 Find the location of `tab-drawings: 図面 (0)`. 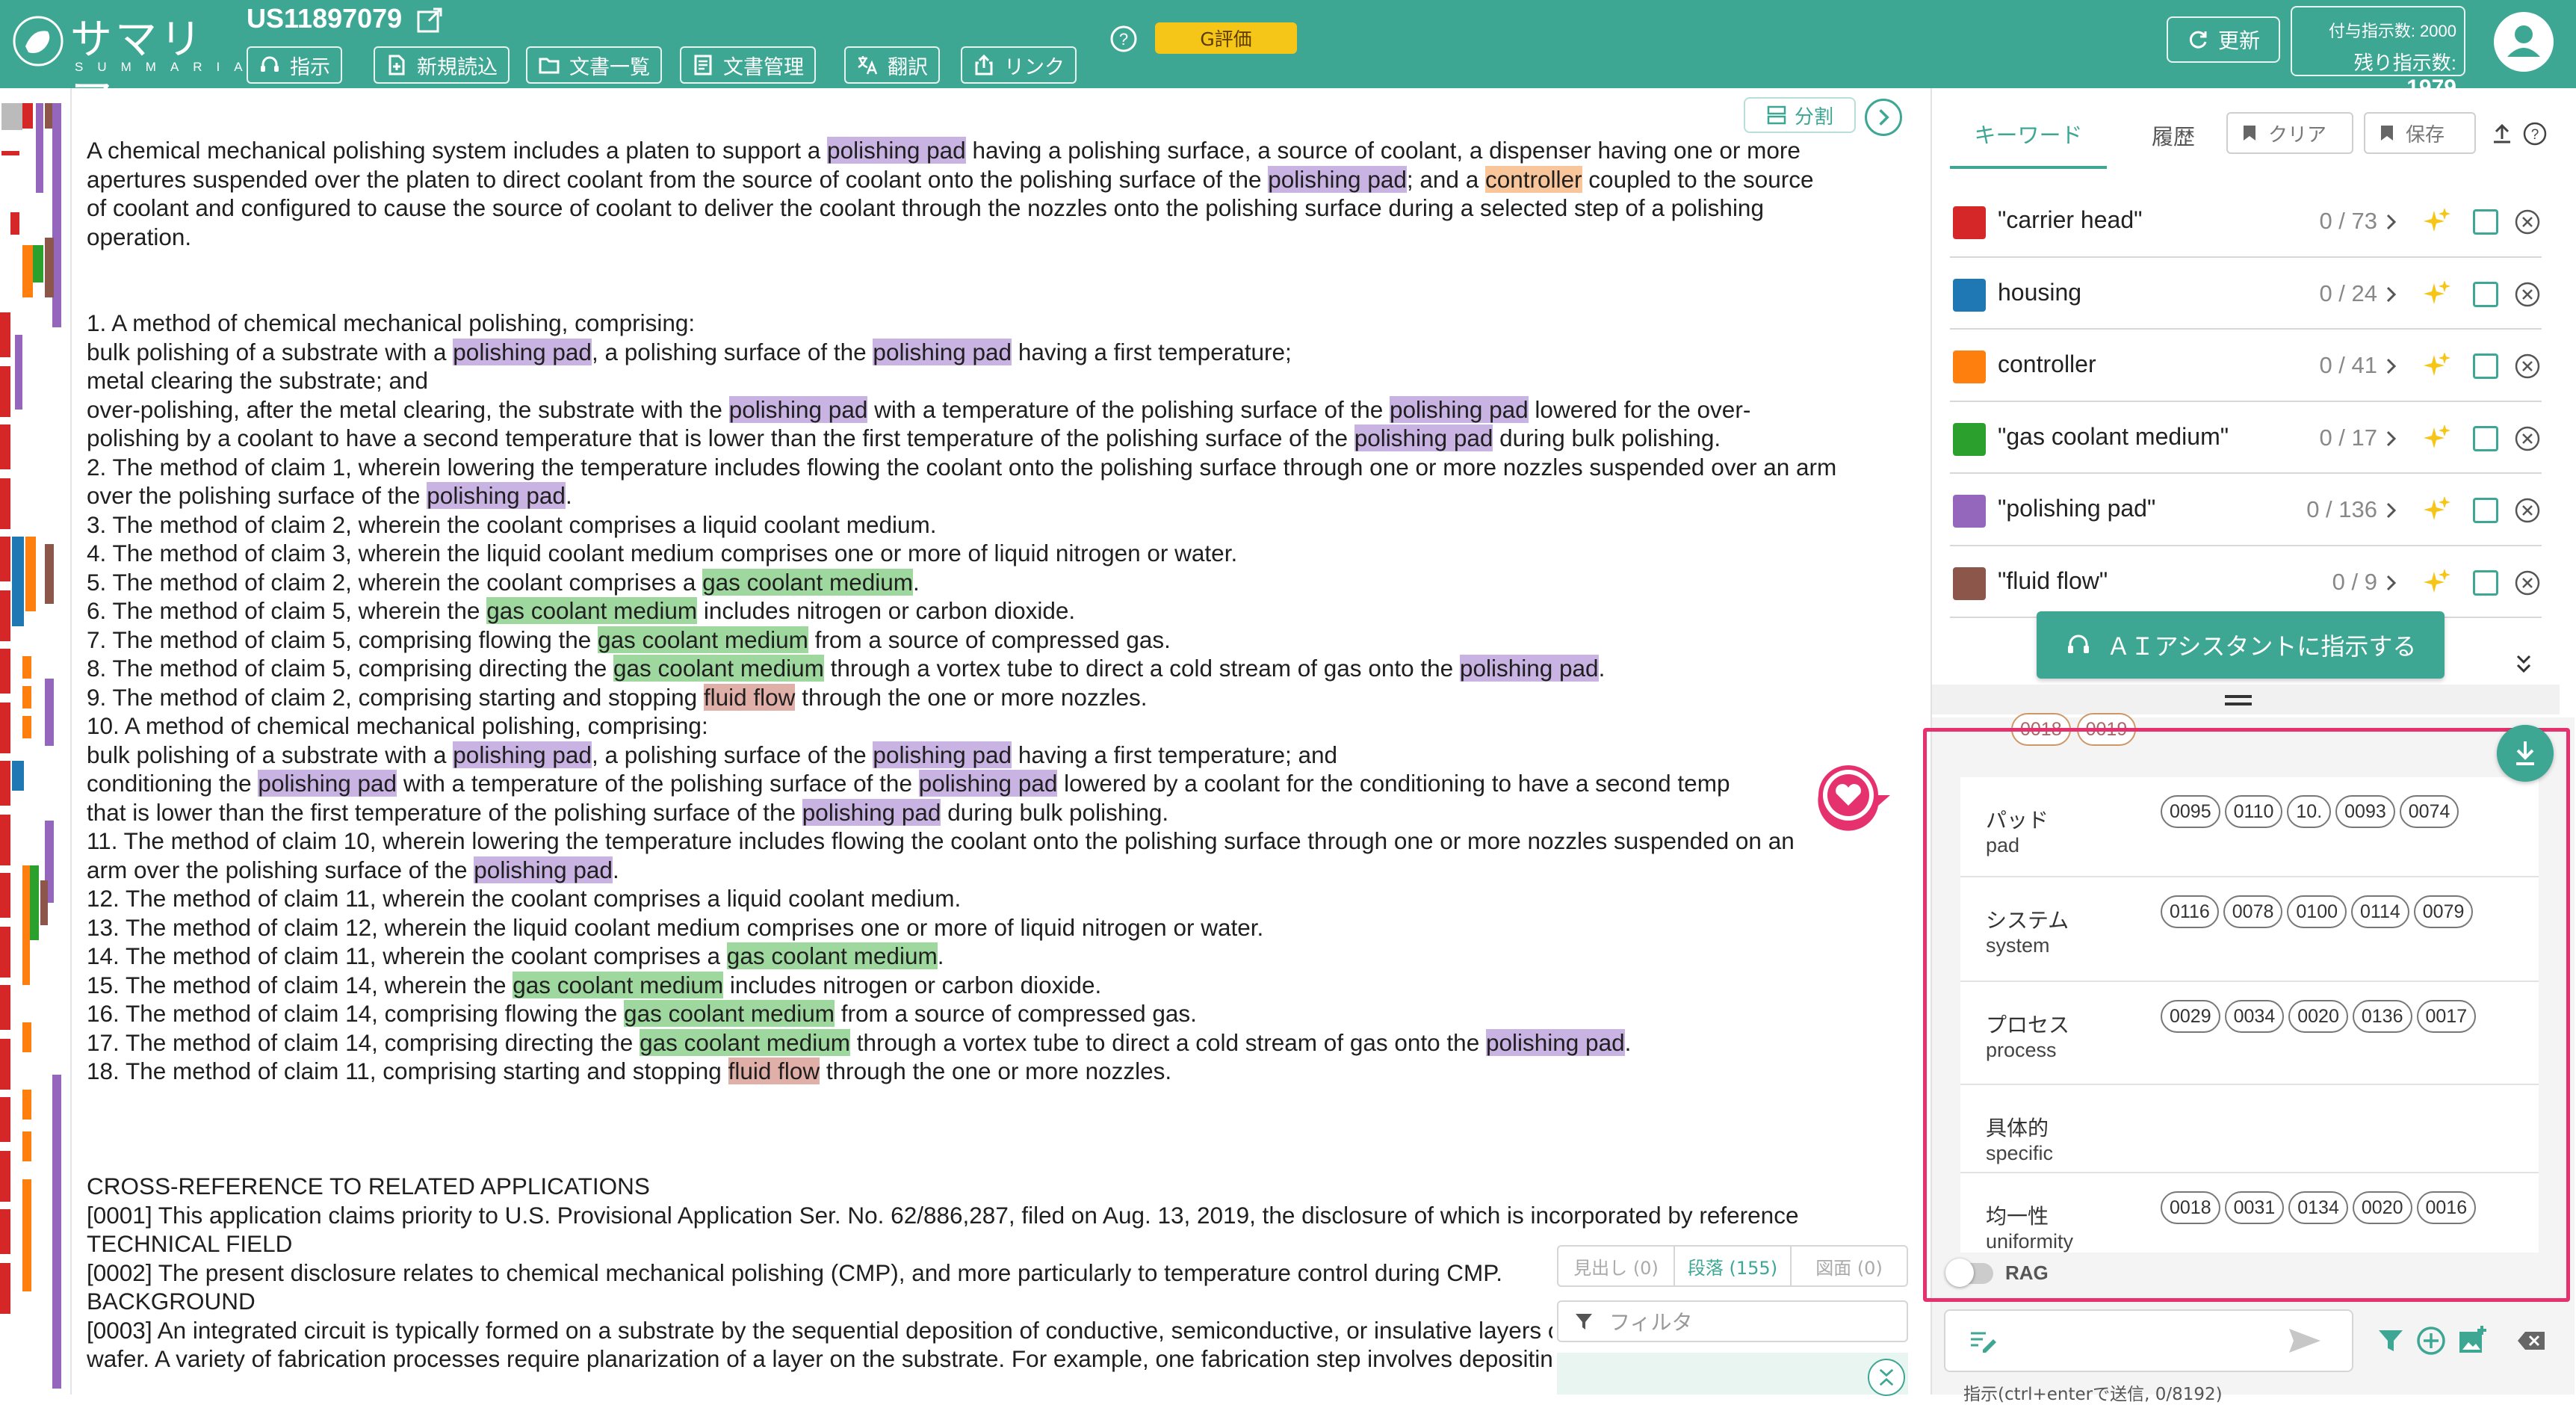

tab-drawings: 図面 (0) is located at coordinates (1849, 1266).